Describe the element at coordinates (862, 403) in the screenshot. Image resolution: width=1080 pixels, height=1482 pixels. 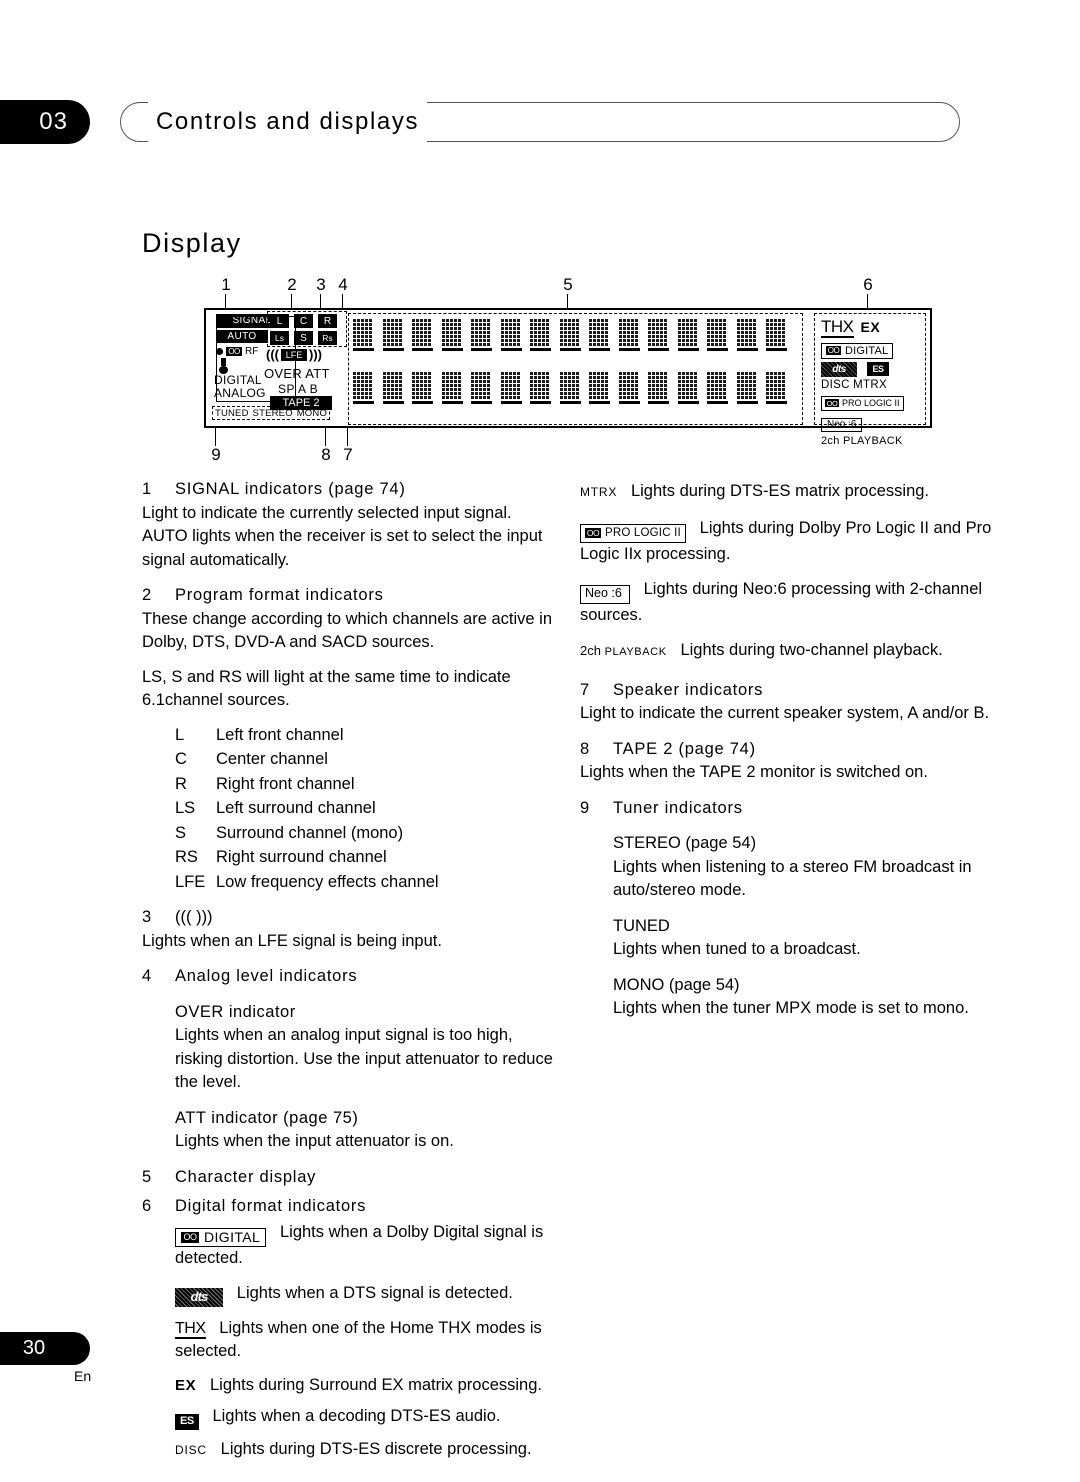
I see `pro-logic-badge: OO PRO LOGIC II` at that location.